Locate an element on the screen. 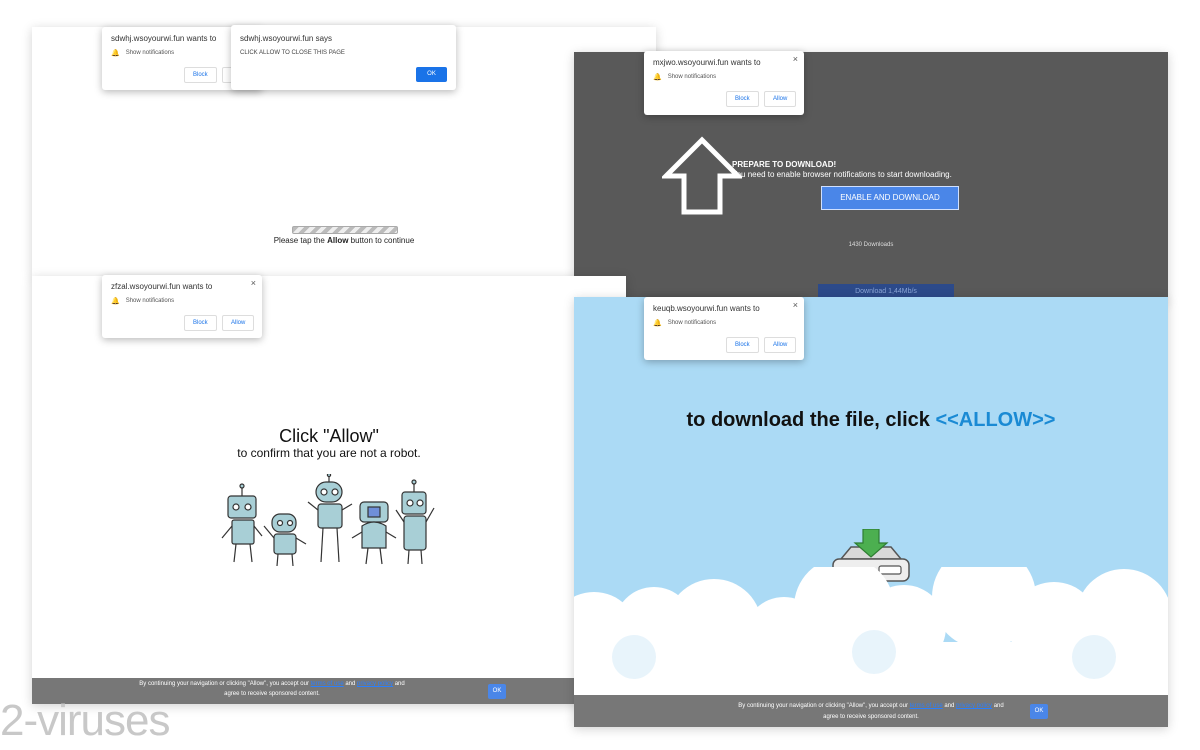 The height and width of the screenshot is (750, 1200). progress-bar is located at coordinates (345, 230).